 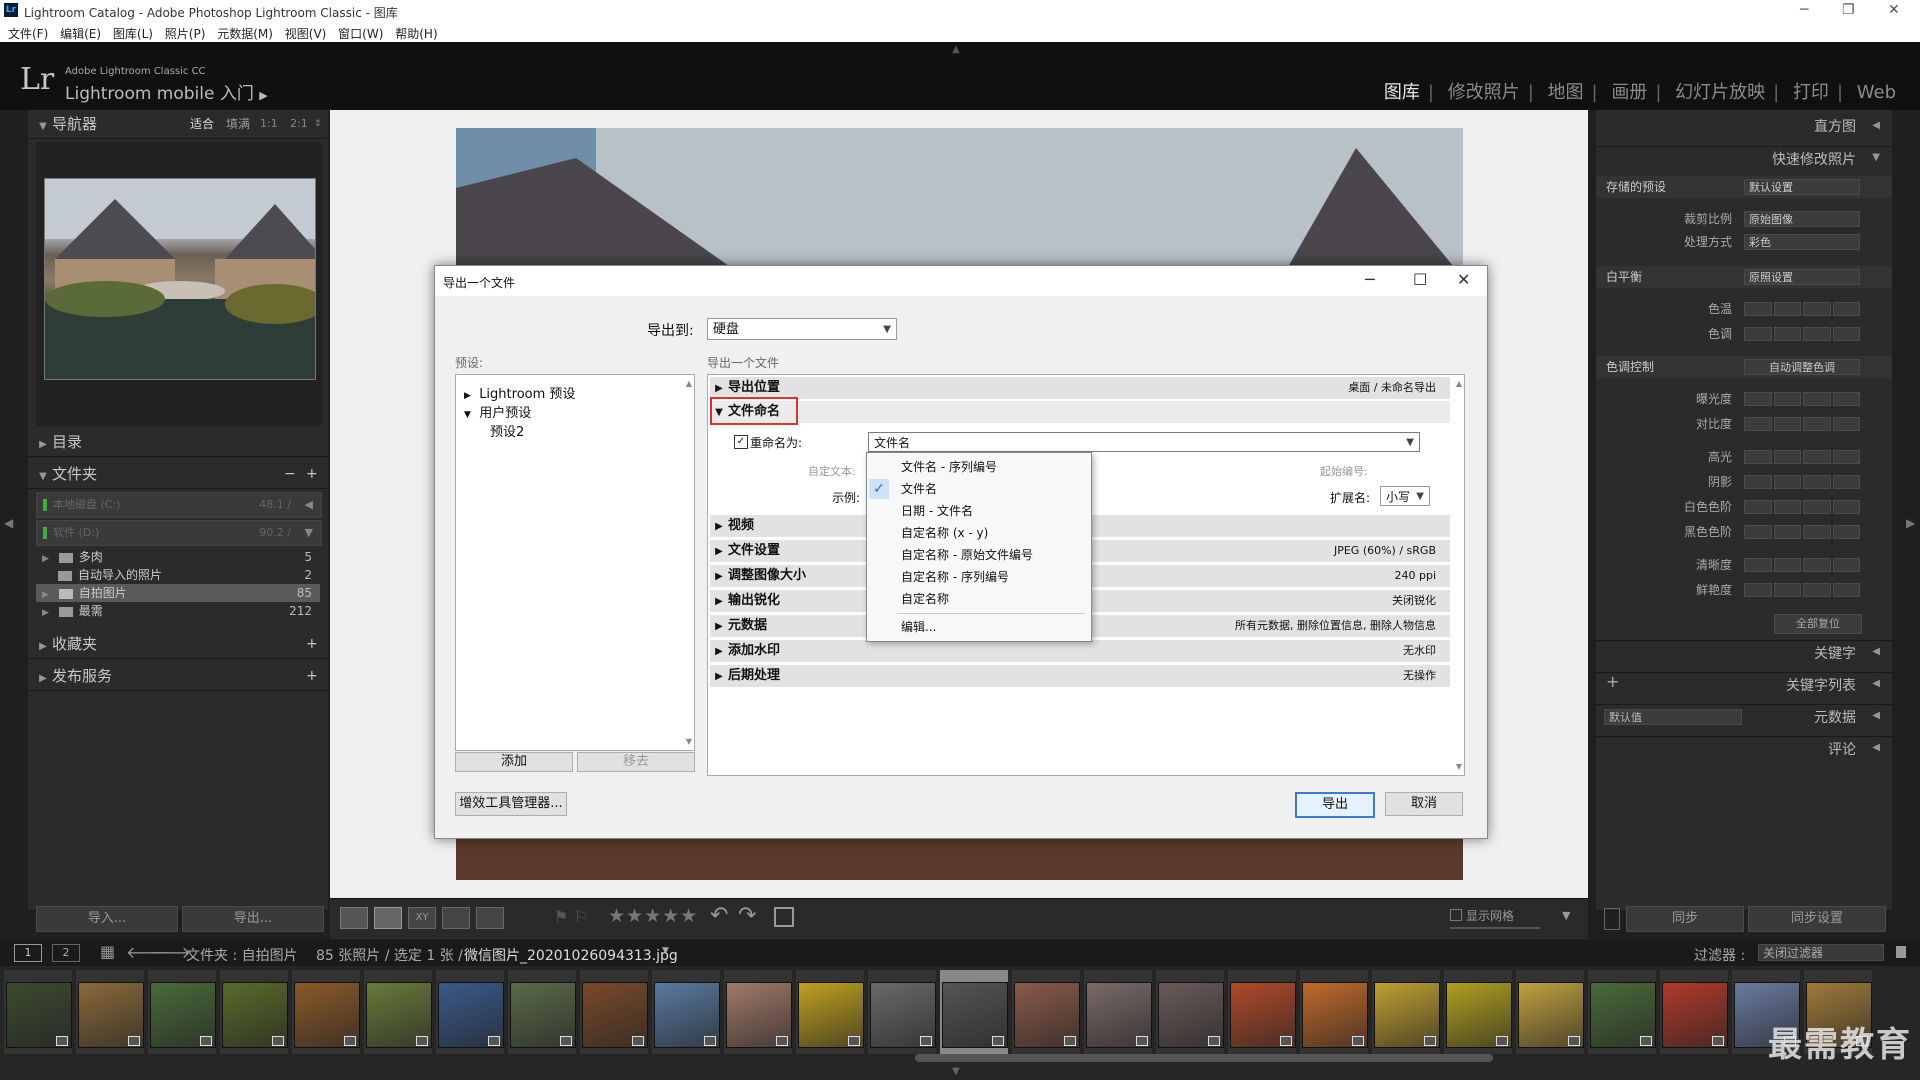 I want to click on dialog-minimize-icon: ─, so click(x=1370, y=279).